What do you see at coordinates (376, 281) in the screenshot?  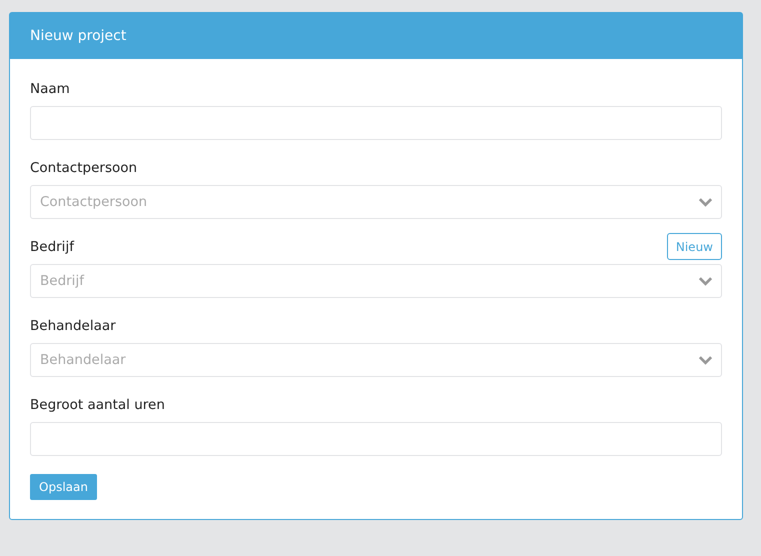 I see `select-field: Bedrijf` at bounding box center [376, 281].